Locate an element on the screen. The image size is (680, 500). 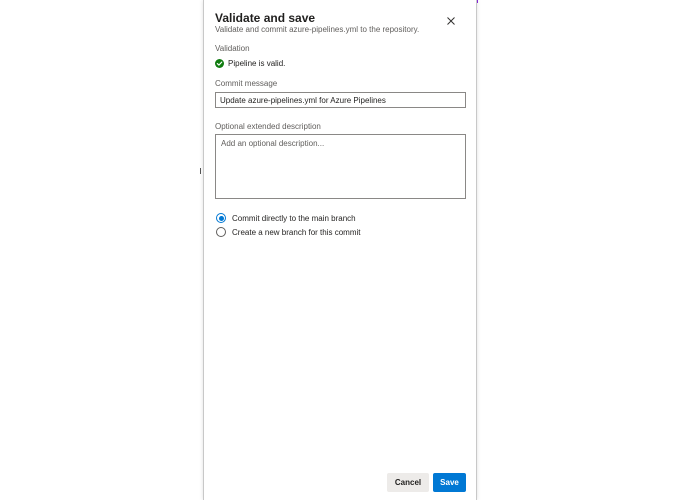
save-button: Save is located at coordinates (449, 482).